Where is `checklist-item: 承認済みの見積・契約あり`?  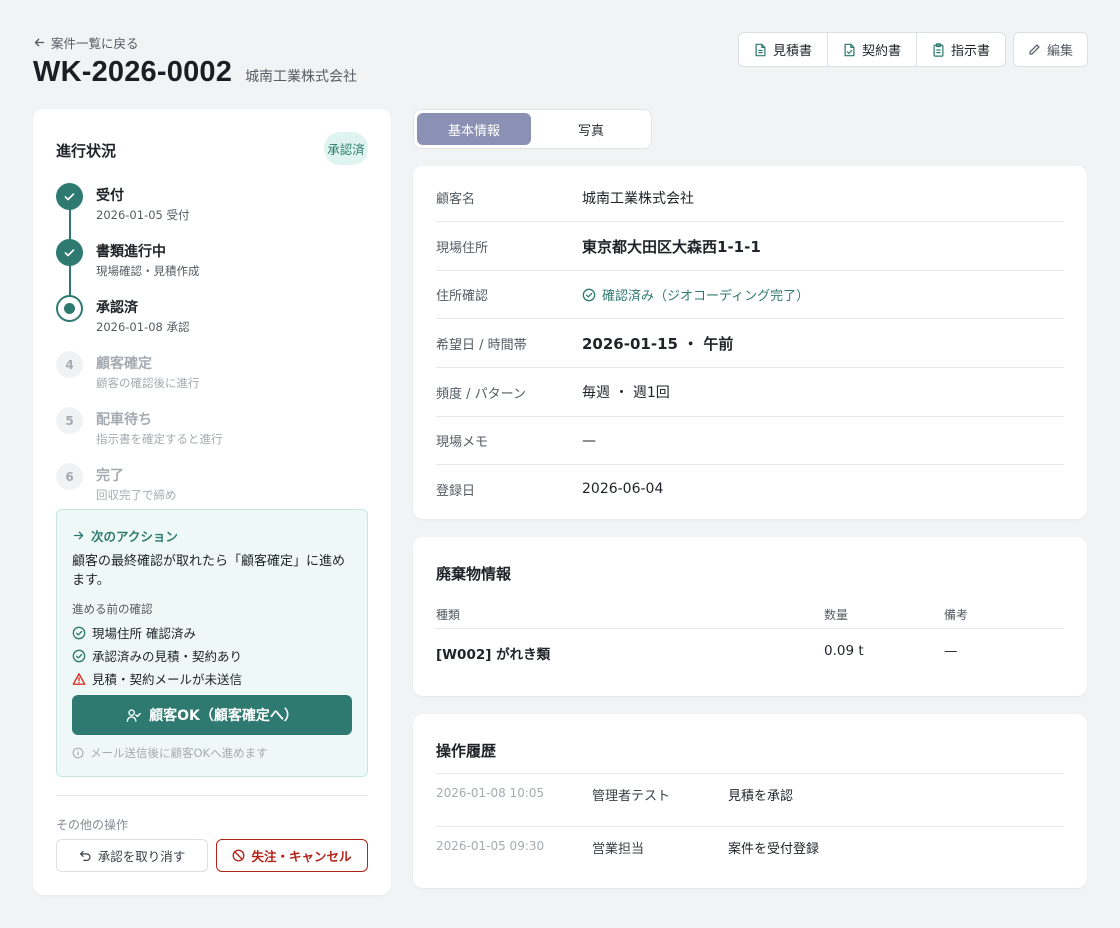 checklist-item: 承認済みの見積・契約あり is located at coordinates (157, 655).